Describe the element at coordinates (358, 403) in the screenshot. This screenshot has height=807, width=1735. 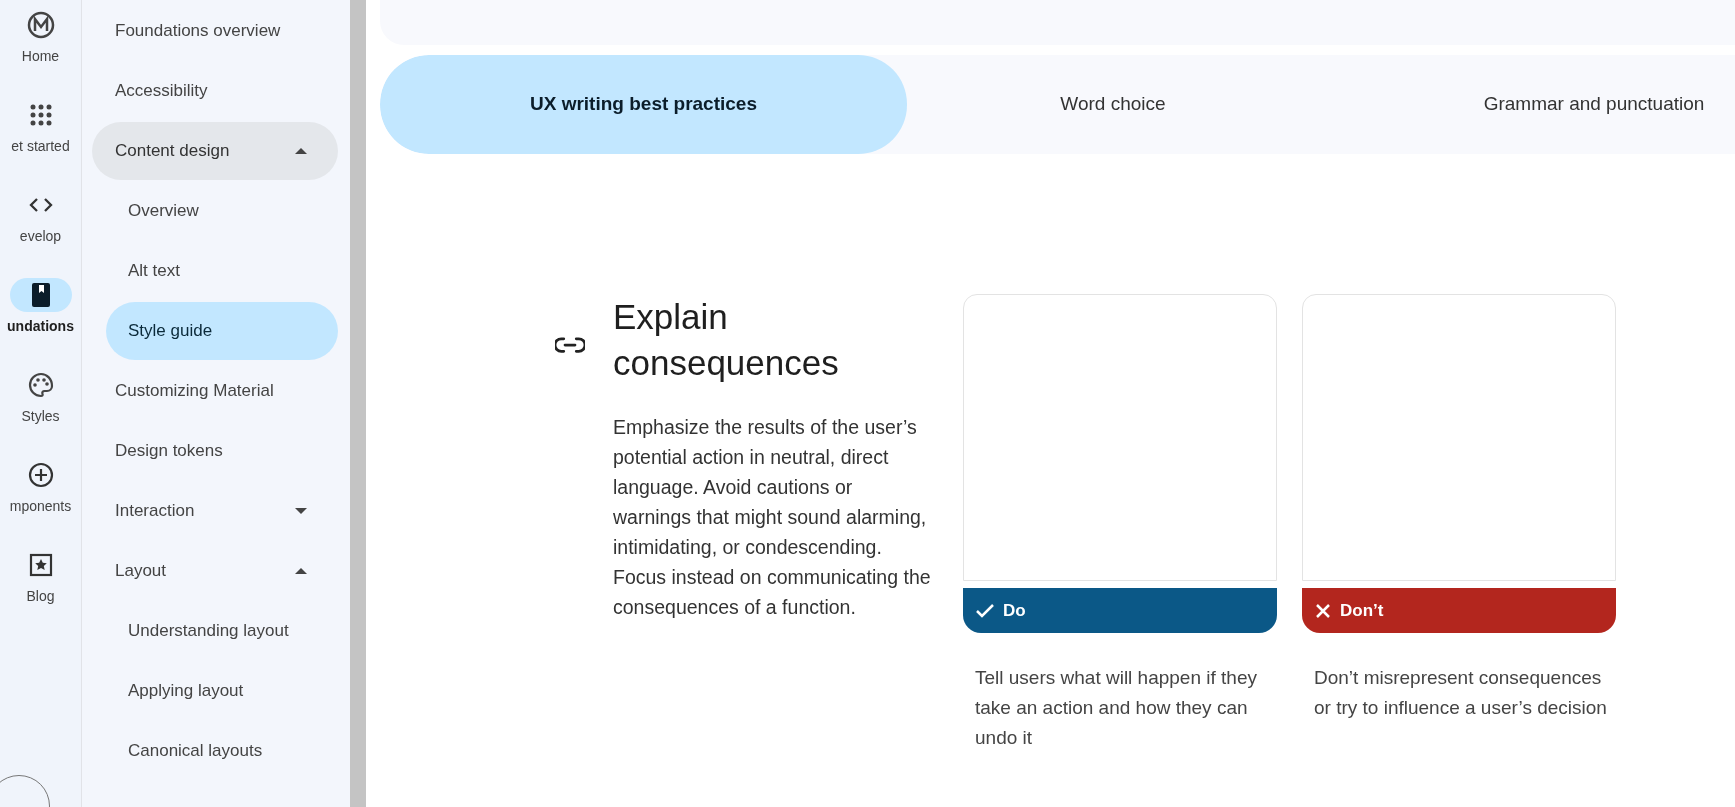
I see `scrollbar` at that location.